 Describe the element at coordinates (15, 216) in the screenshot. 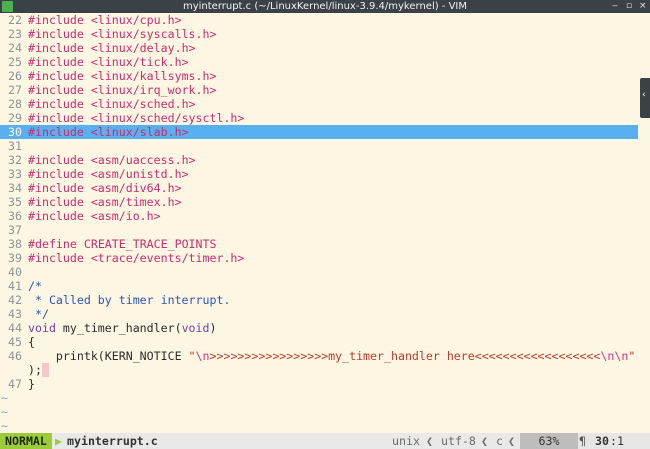

I see `line-number: 36` at that location.